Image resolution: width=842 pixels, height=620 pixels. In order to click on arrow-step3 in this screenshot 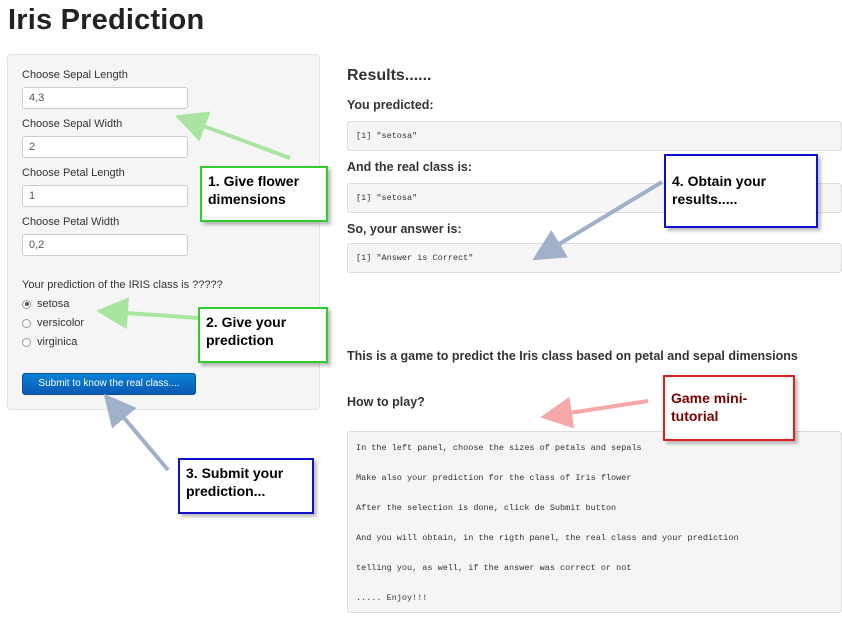, I will do `click(136, 432)`.